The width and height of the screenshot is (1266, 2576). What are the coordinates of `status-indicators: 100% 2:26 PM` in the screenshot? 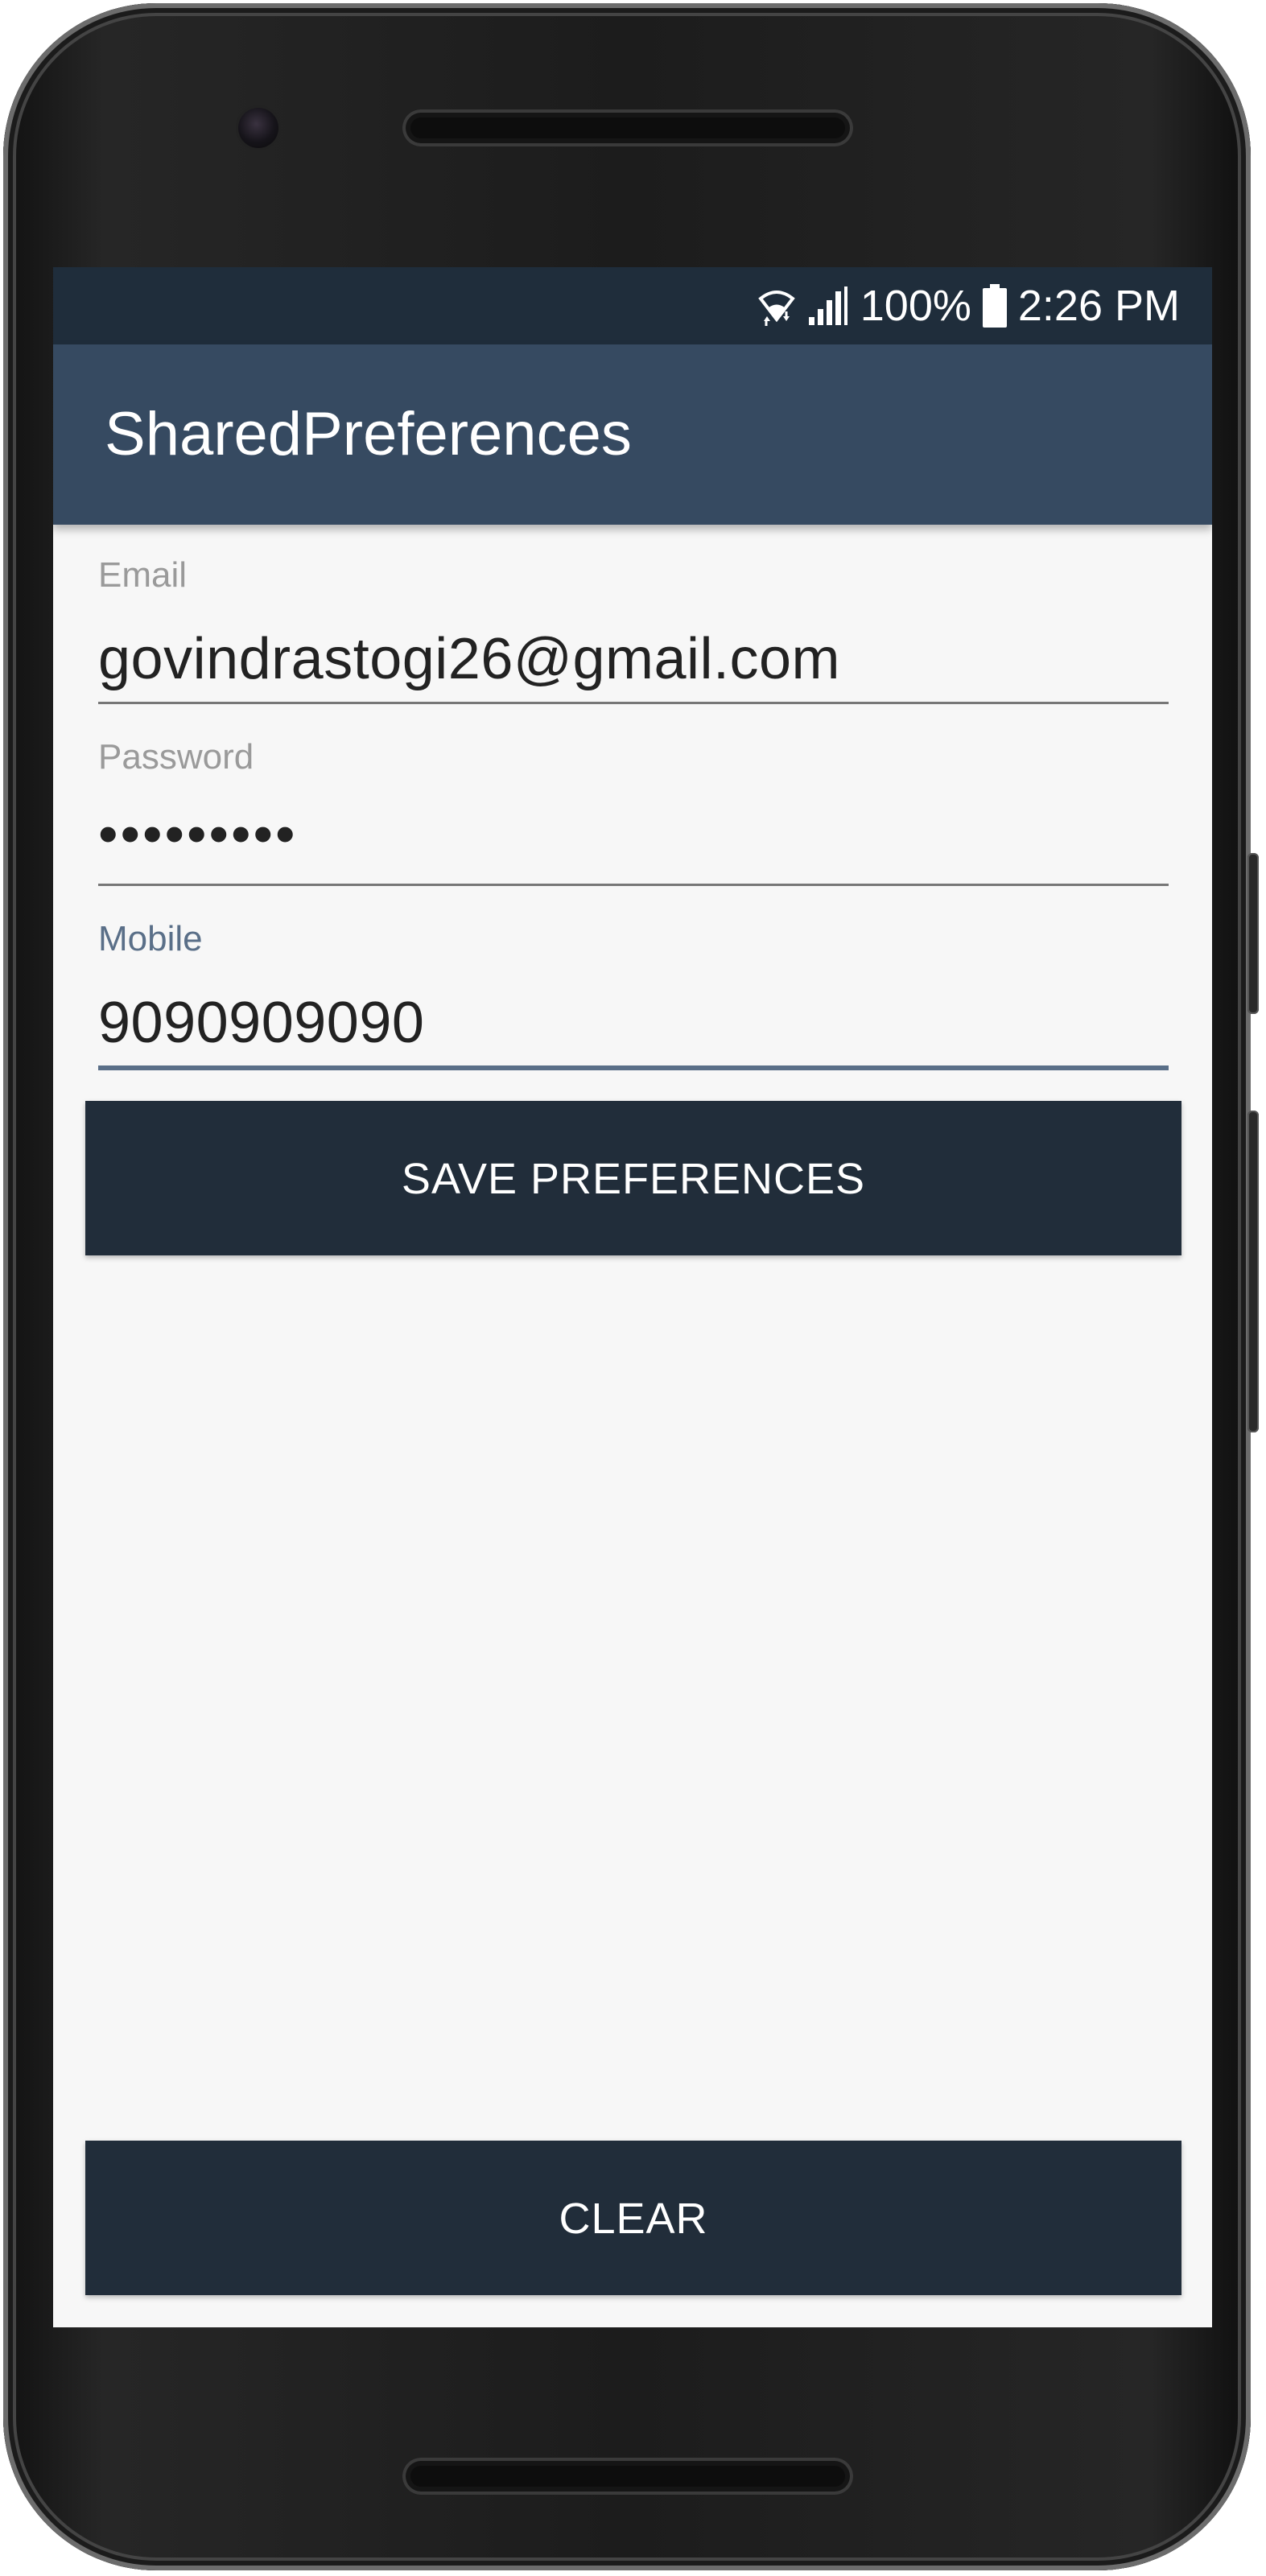 It's located at (968, 305).